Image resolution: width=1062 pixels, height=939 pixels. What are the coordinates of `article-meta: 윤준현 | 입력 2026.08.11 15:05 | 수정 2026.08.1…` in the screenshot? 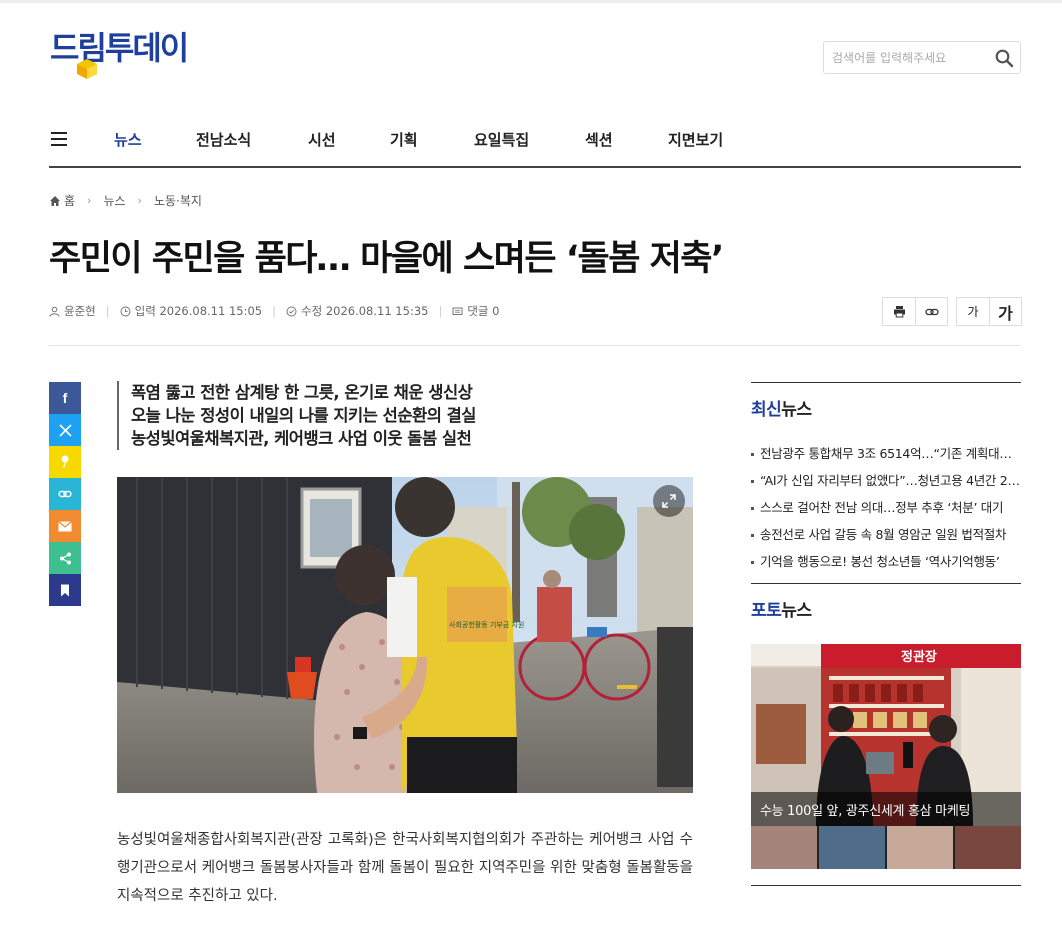 It's located at (274, 311).